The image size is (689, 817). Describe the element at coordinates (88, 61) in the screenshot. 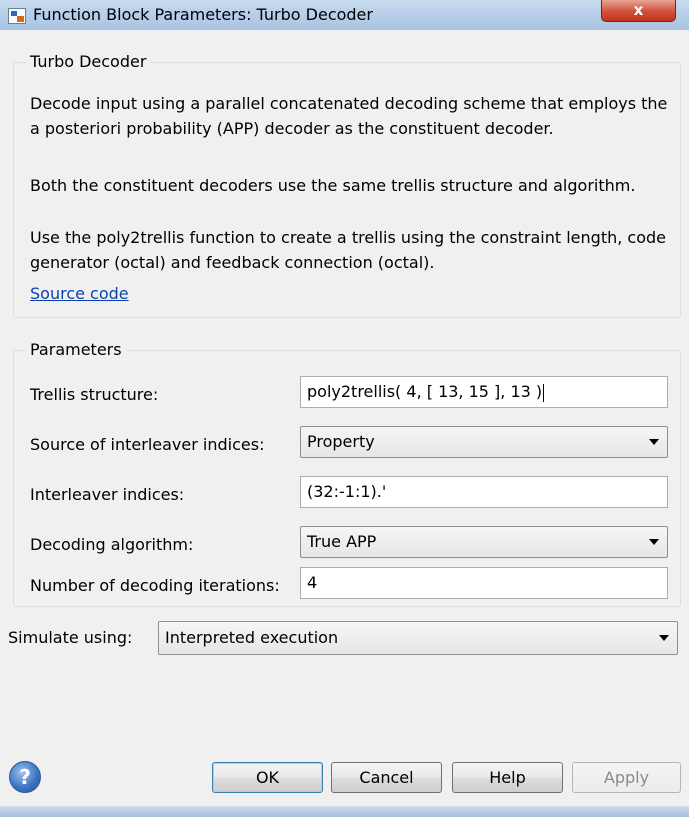

I see `description-group-title: Turbo Decoder` at that location.